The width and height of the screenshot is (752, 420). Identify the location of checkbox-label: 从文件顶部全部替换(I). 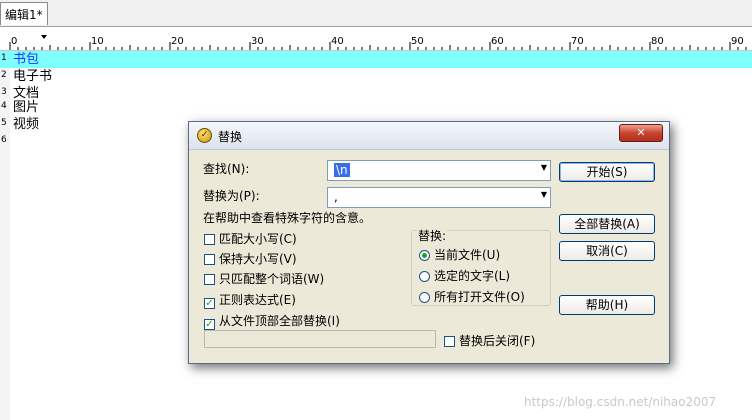
(279, 321).